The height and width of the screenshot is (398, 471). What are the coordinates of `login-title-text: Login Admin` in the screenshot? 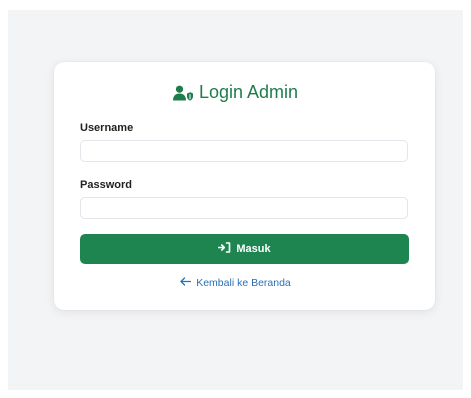 It's located at (248, 92).